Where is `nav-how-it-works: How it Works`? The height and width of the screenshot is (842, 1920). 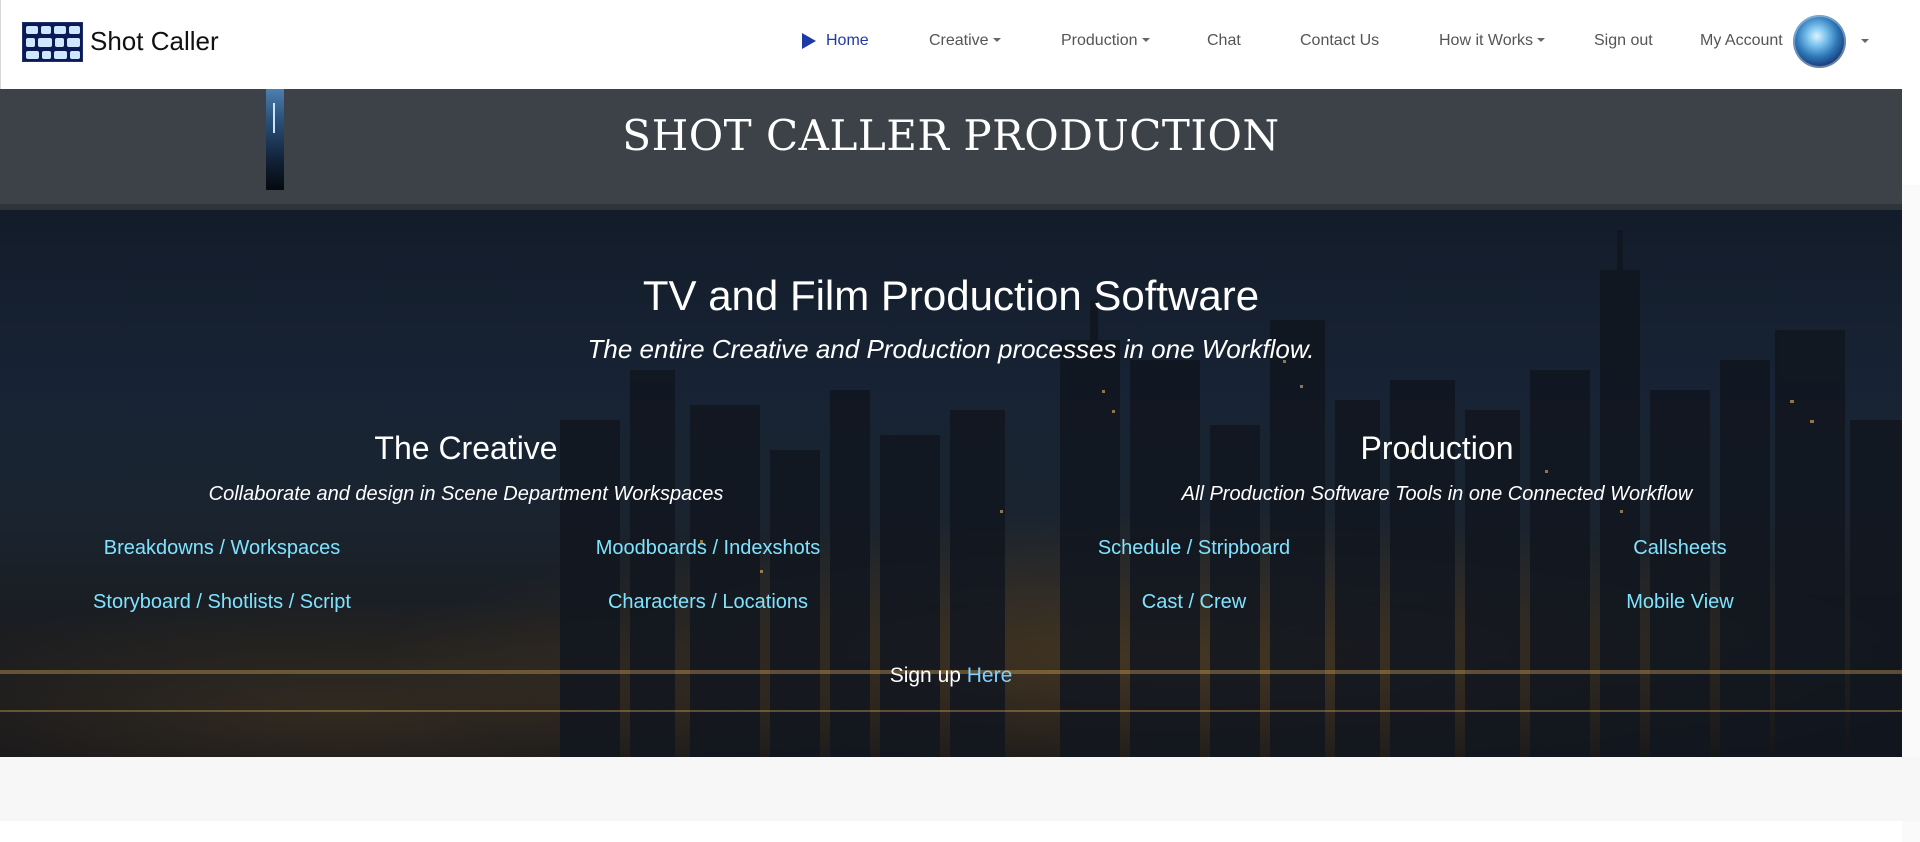
nav-how-it-works: How it Works is located at coordinates (1492, 41).